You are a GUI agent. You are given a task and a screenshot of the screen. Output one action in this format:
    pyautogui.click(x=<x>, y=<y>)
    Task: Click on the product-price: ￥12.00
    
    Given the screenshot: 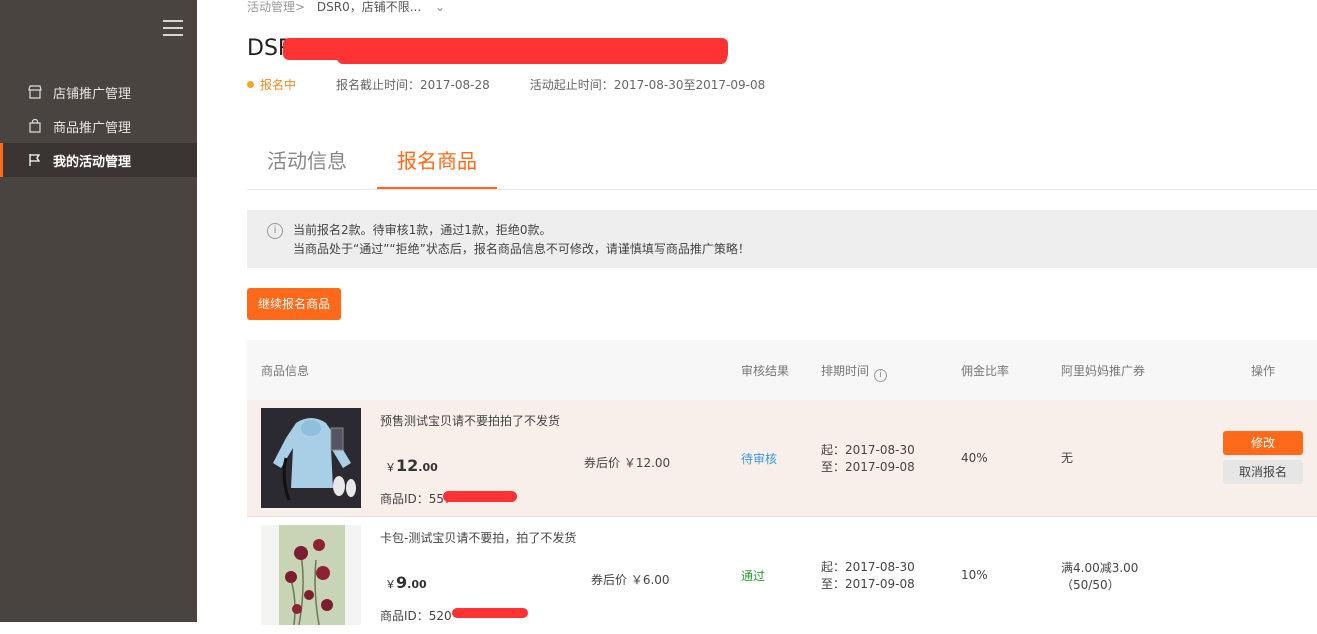 What is the action you would take?
    pyautogui.click(x=411, y=465)
    